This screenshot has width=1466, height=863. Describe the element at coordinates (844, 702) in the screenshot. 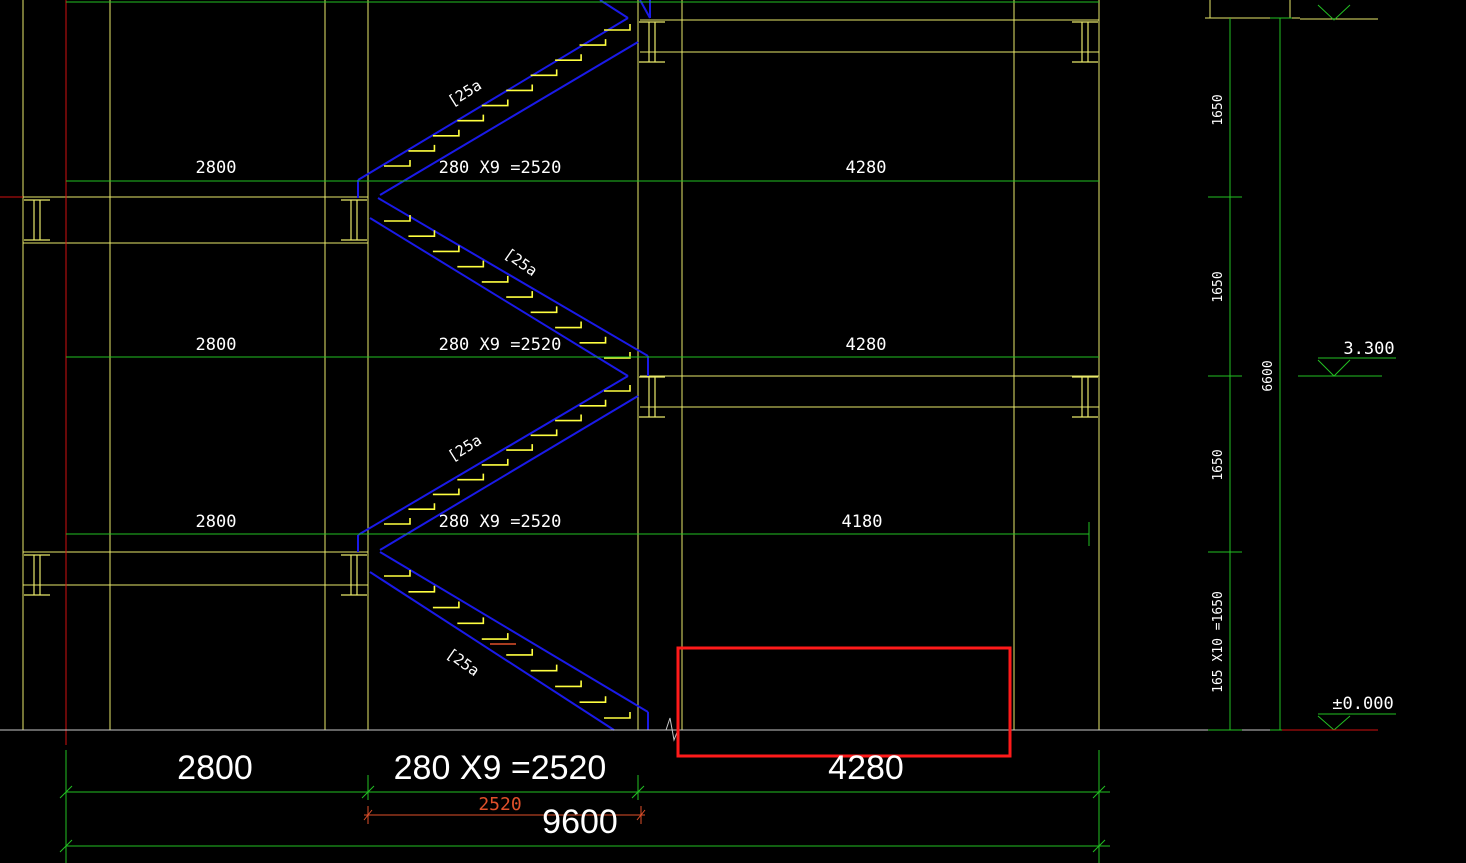

I see `highlight-box` at that location.